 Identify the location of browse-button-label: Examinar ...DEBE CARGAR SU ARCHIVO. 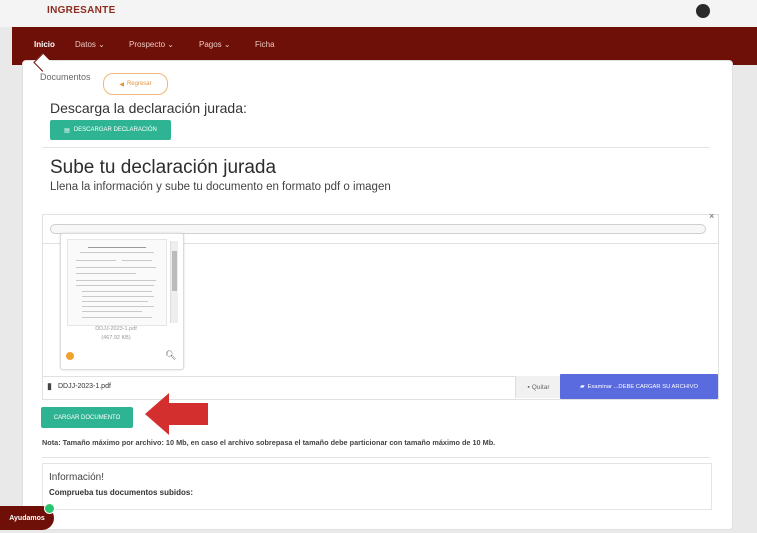
(642, 386).